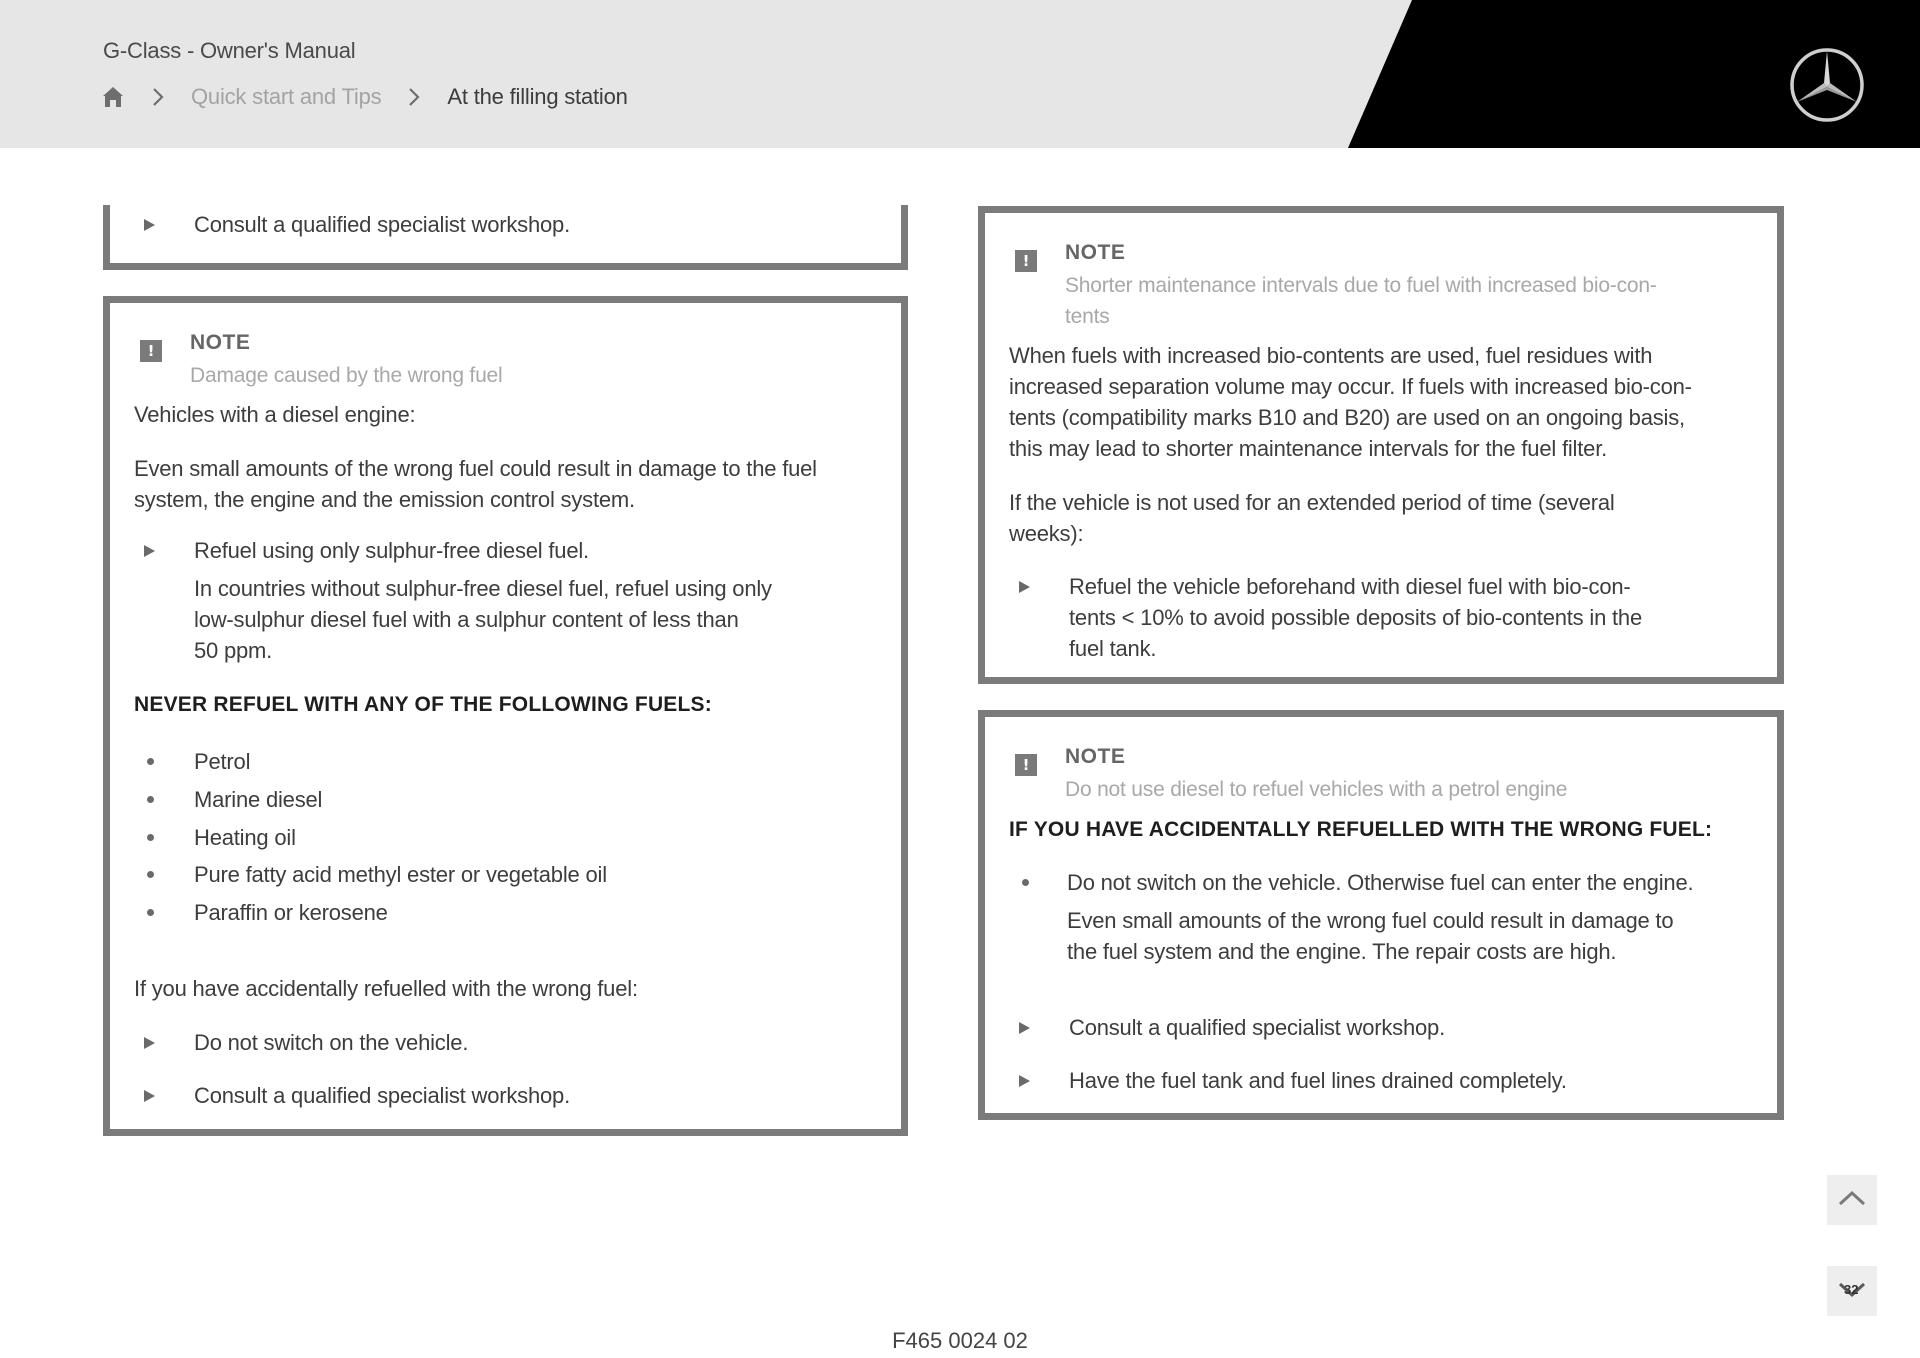 The image size is (1920, 1358). What do you see at coordinates (537, 96) in the screenshot?
I see `breadcrumb-current: At the filling station` at bounding box center [537, 96].